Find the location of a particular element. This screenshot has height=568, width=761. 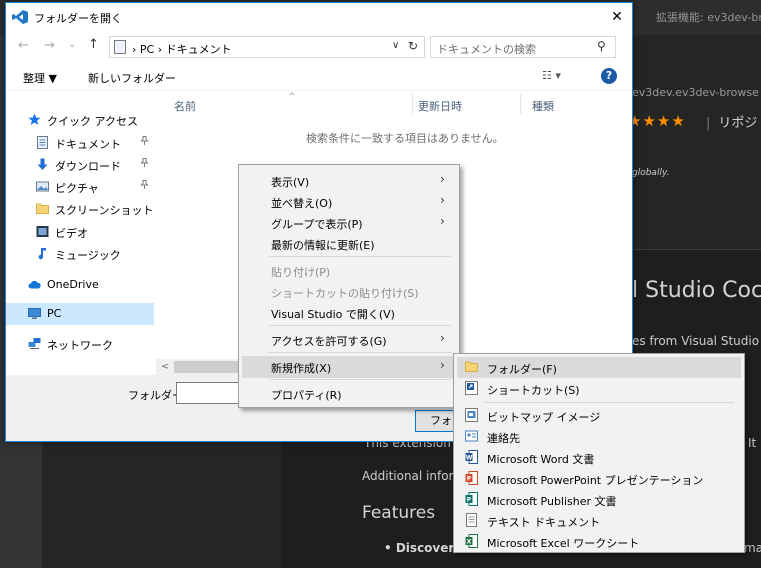

repository-link: |リポジト is located at coordinates (733, 121).